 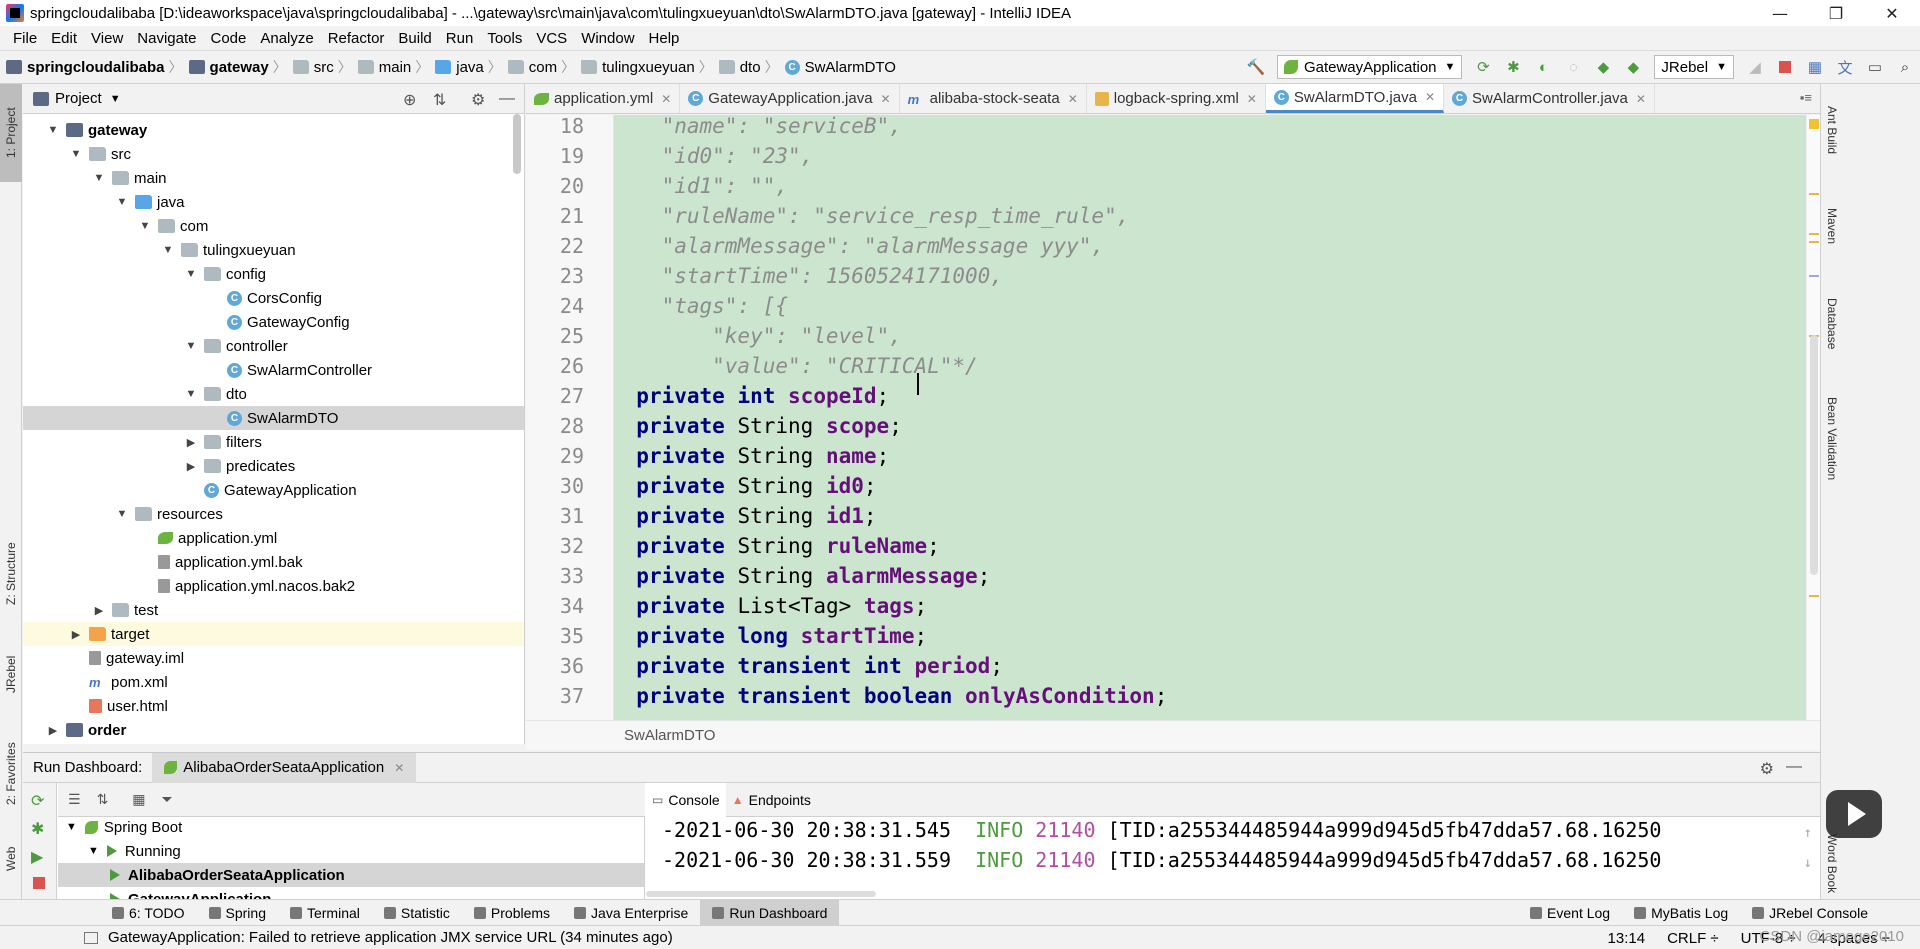 What do you see at coordinates (273, 274) in the screenshot?
I see `tree-item: ▼ config` at bounding box center [273, 274].